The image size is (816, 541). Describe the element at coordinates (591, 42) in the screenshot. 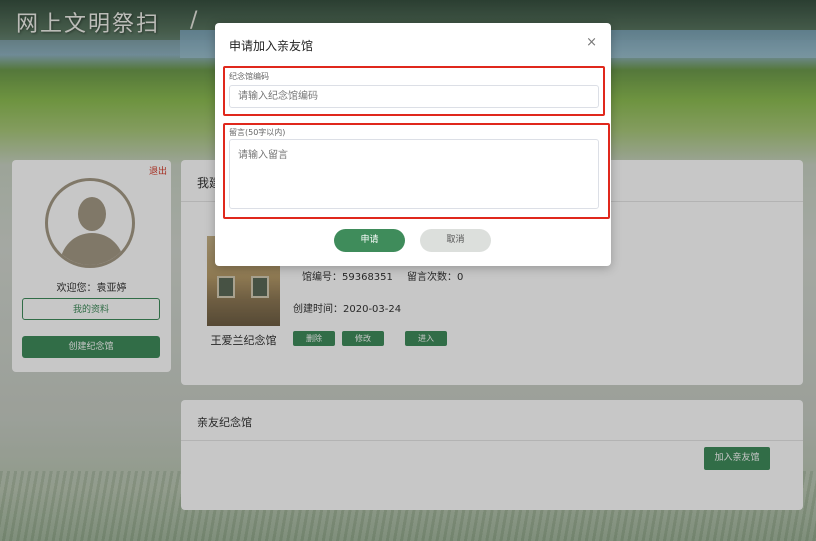

I see `close-icon: ×` at that location.